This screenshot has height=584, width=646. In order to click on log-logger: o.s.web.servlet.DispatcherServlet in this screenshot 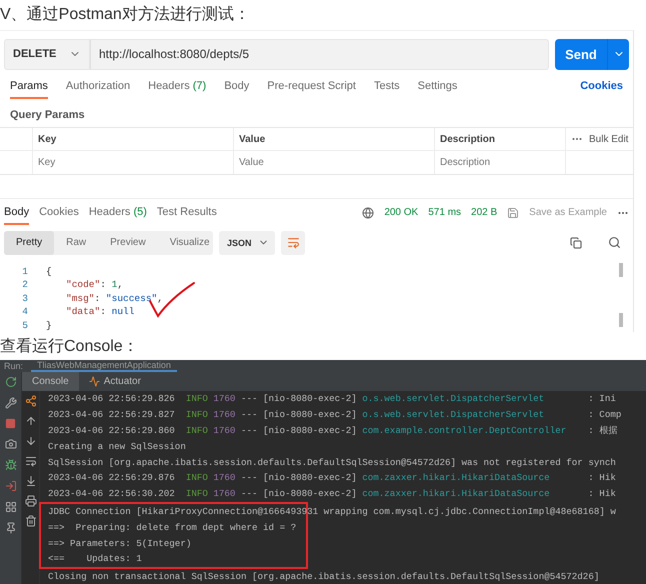, I will do `click(454, 414)`.